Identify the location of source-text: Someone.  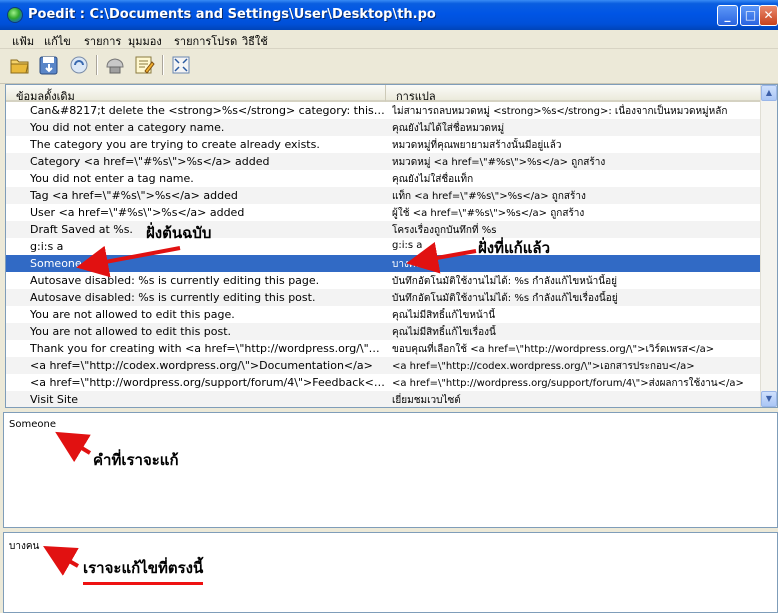
(32, 424).